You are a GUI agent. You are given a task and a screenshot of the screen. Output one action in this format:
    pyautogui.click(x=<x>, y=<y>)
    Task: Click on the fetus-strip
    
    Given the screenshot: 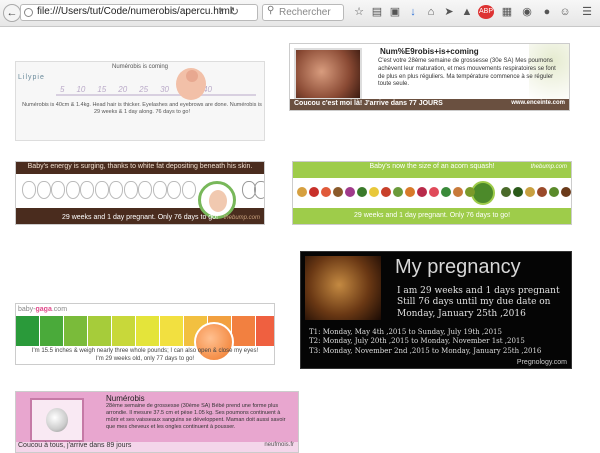 What is the action you would take?
    pyautogui.click(x=140, y=196)
    